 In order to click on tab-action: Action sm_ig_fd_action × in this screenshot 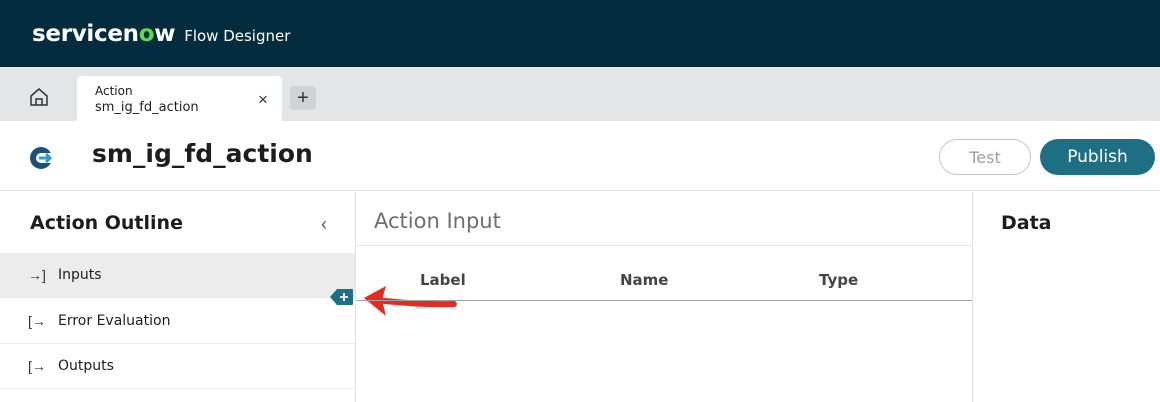, I will do `click(179, 98)`.